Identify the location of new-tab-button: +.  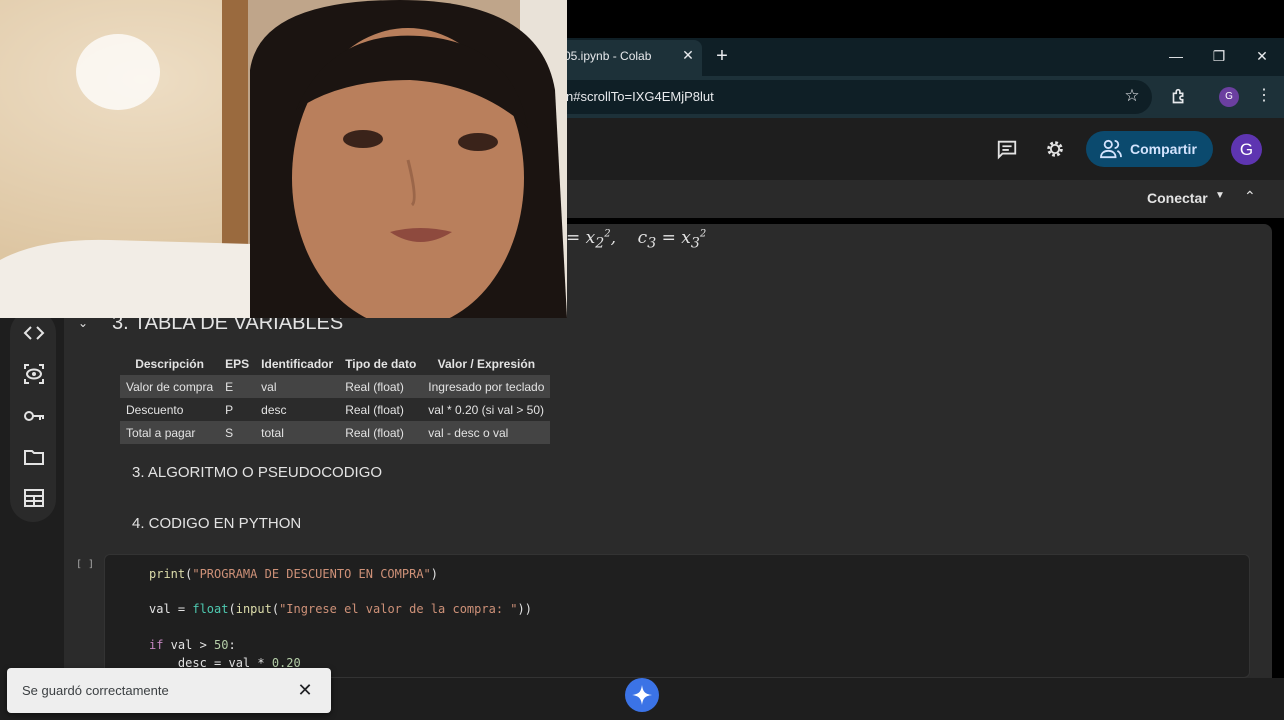
(722, 56).